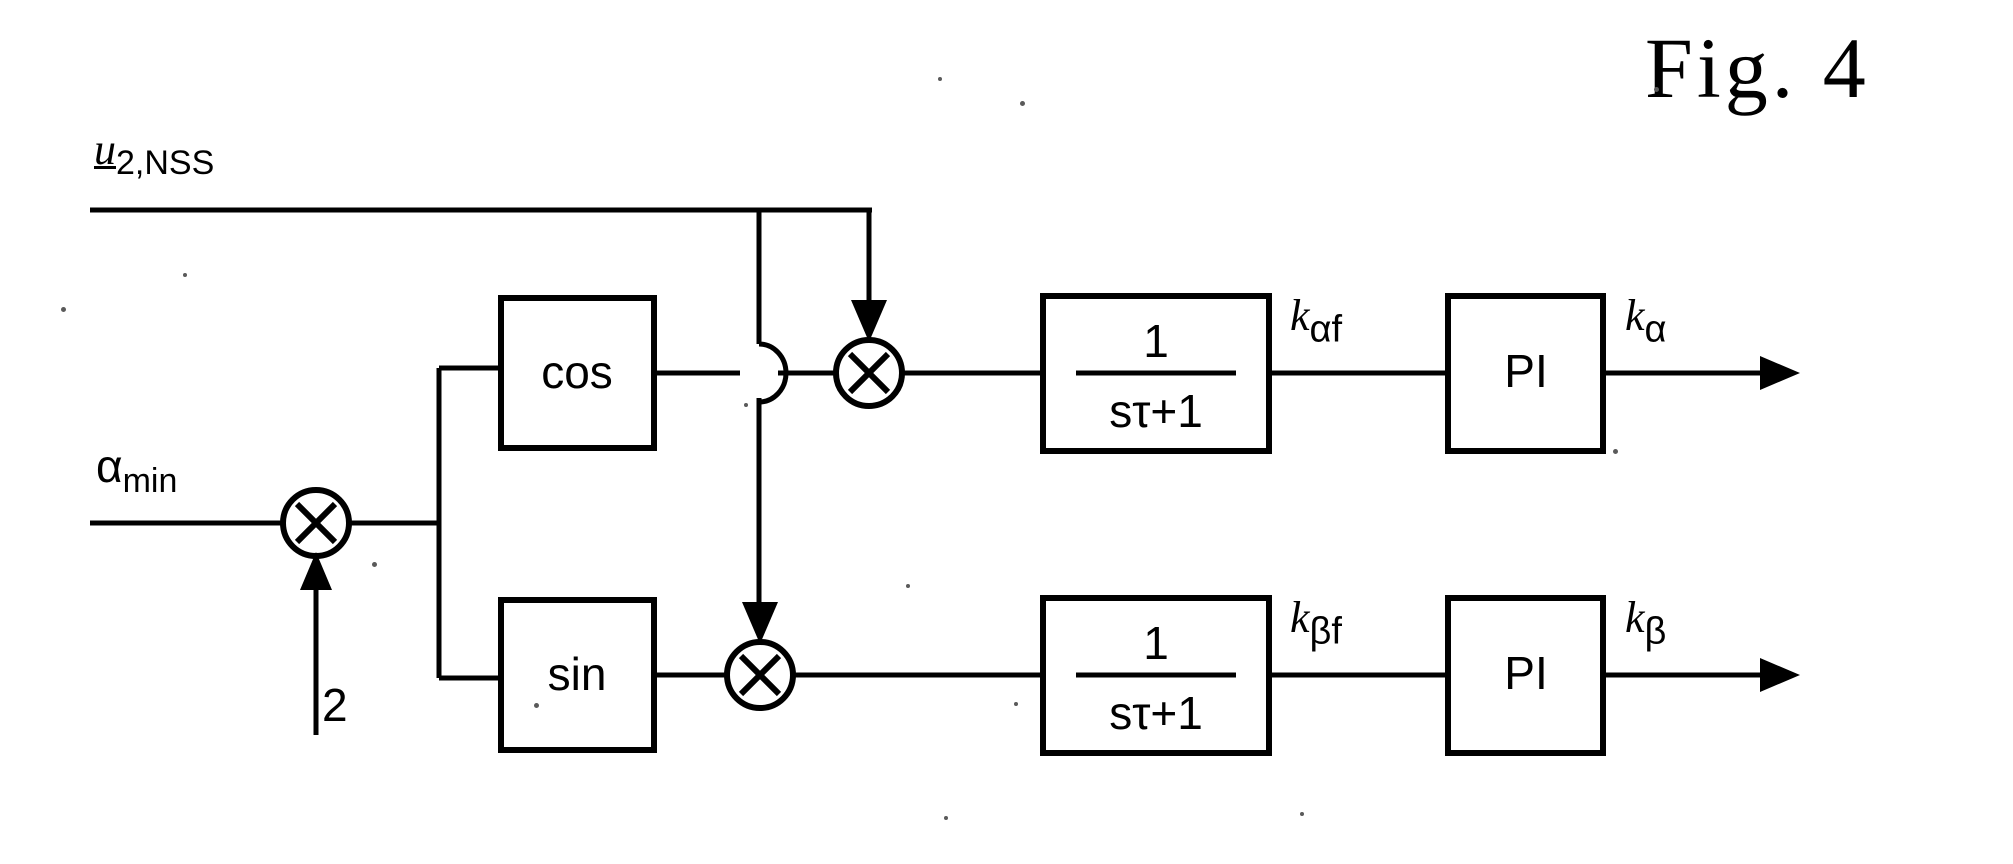 The width and height of the screenshot is (2013, 864). I want to click on pi-upper-label: PI, so click(1525, 371).